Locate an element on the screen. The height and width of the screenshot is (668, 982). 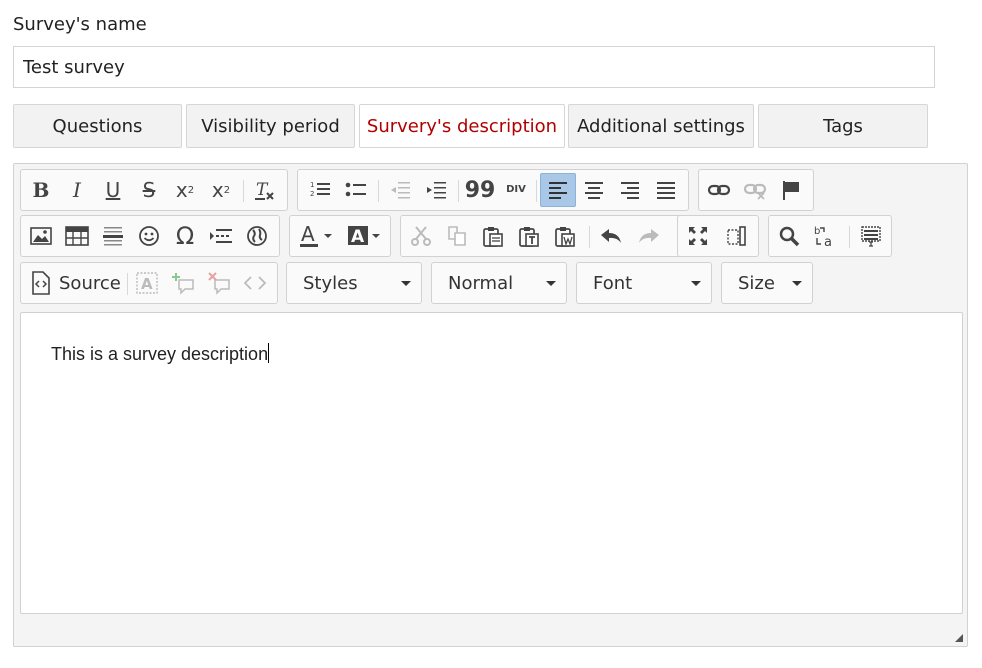
toolbar-group-insert: Ω is located at coordinates (150, 236).